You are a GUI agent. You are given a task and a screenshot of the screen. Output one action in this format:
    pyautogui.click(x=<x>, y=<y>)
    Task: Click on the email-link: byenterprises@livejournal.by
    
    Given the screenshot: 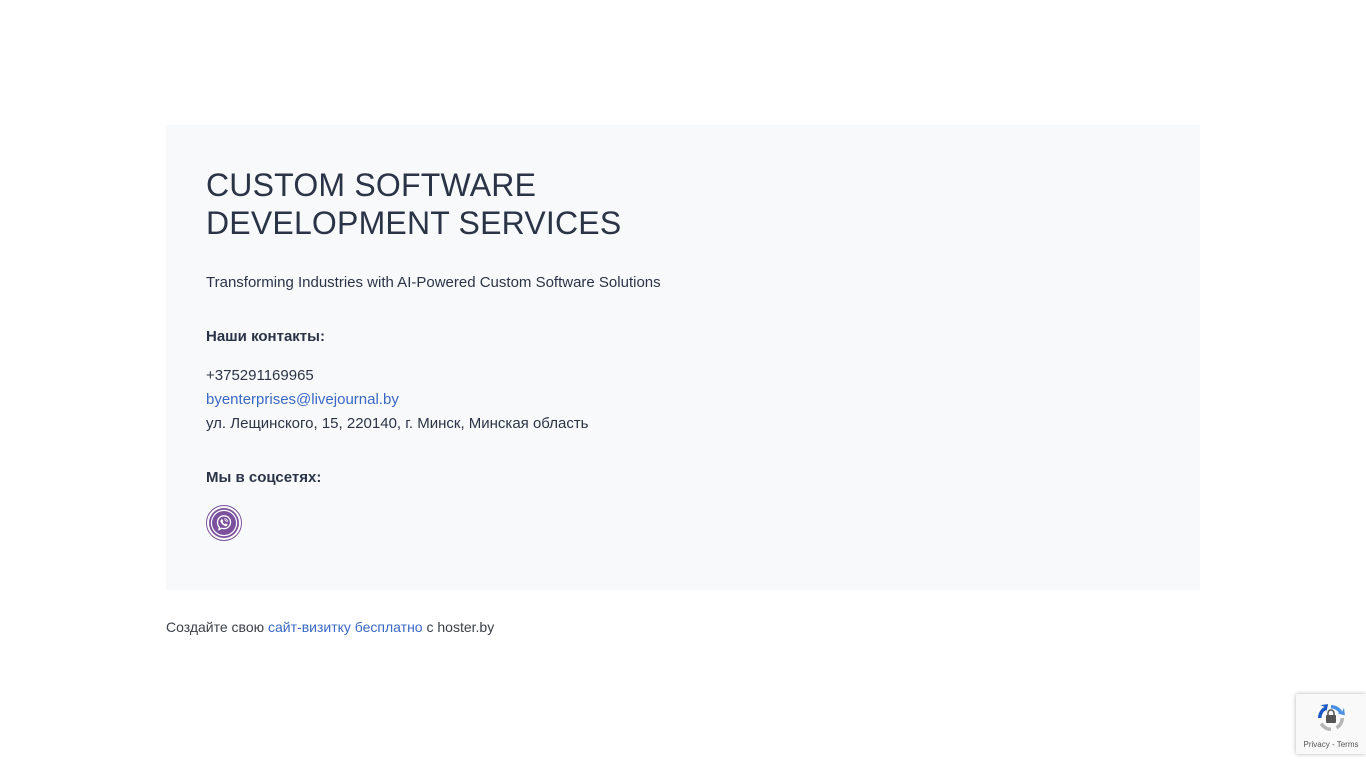 What is the action you would take?
    pyautogui.click(x=302, y=400)
    